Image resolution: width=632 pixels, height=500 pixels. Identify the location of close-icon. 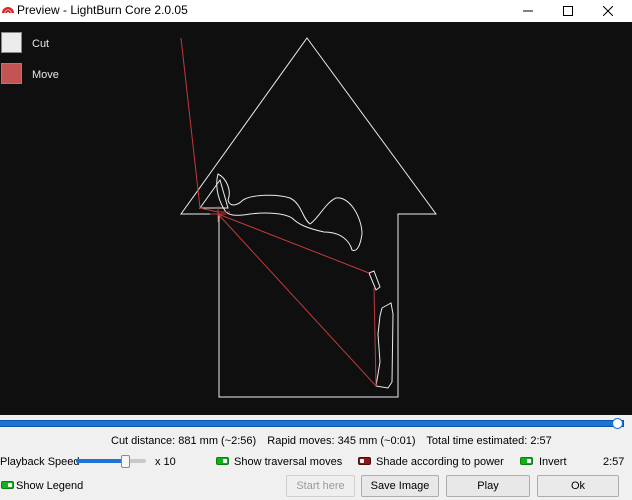
(608, 11).